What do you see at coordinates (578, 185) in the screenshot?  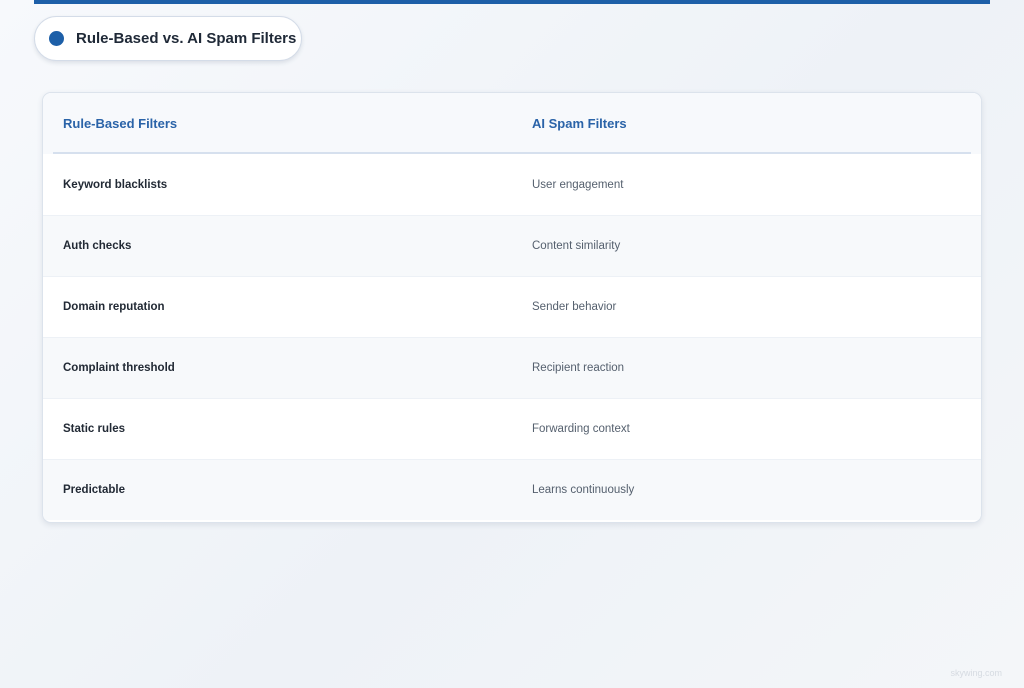 I see `ai-cell: User engagement` at bounding box center [578, 185].